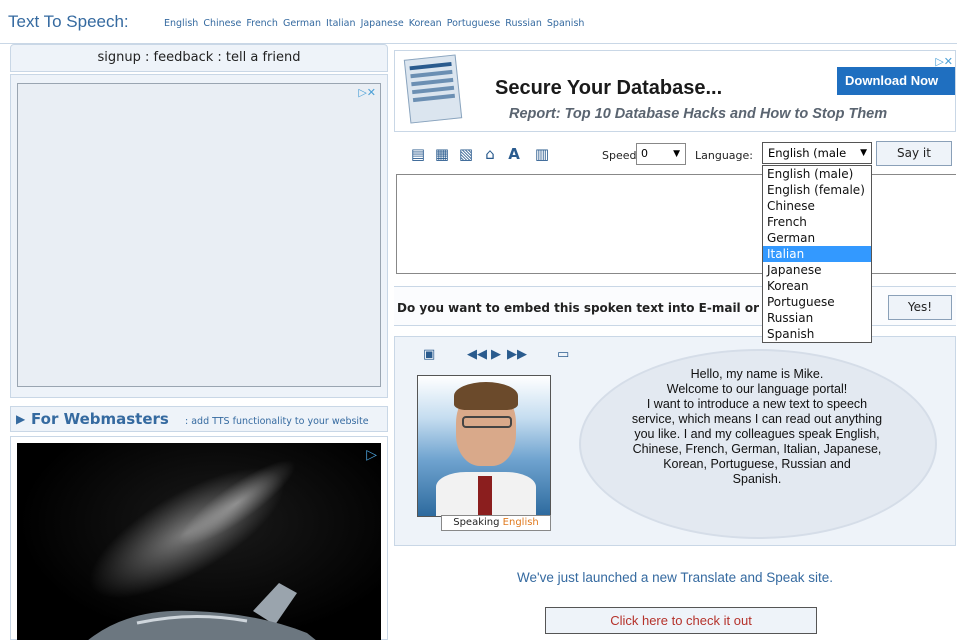 The width and height of the screenshot is (957, 640). What do you see at coordinates (302, 23) in the screenshot?
I see `lang-link-german: German` at bounding box center [302, 23].